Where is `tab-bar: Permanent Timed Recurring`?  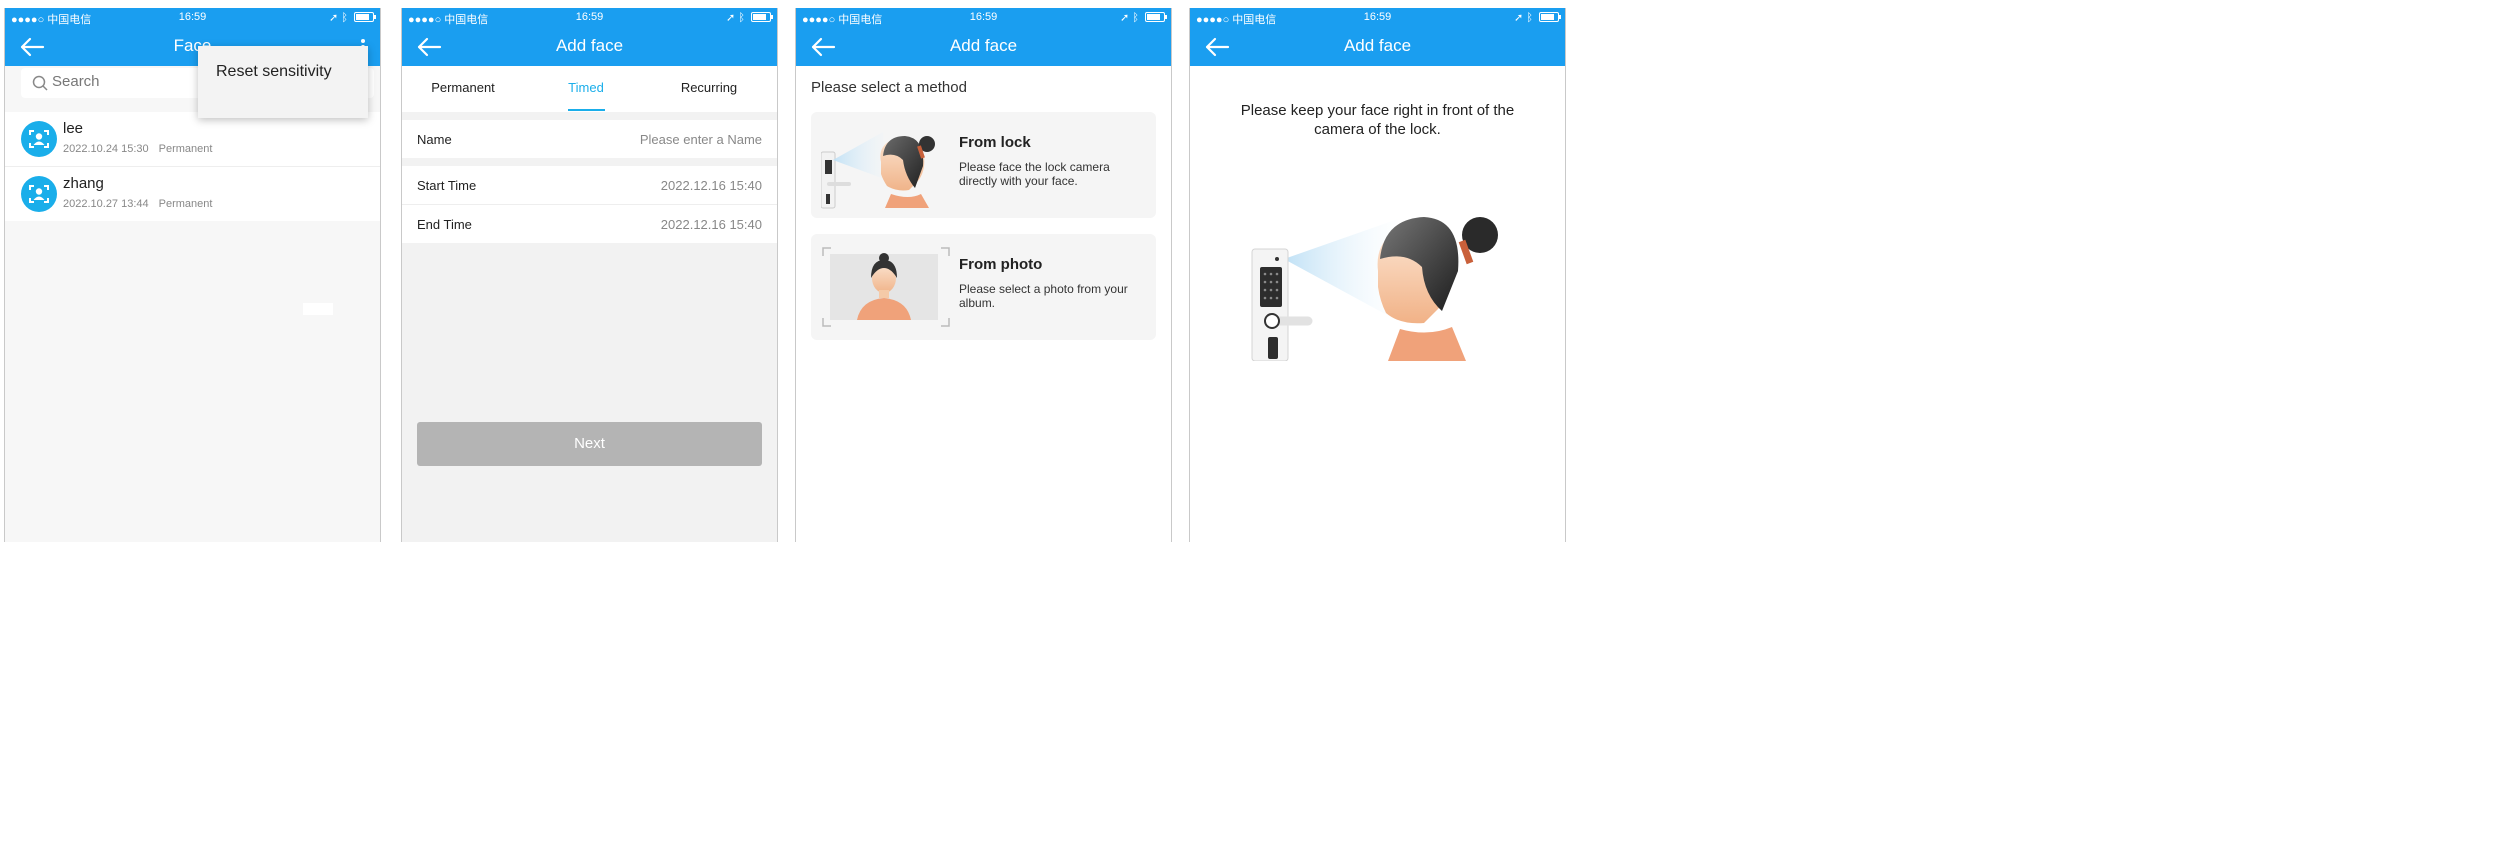
tab-bar: Permanent Timed Recurring is located at coordinates (589, 89).